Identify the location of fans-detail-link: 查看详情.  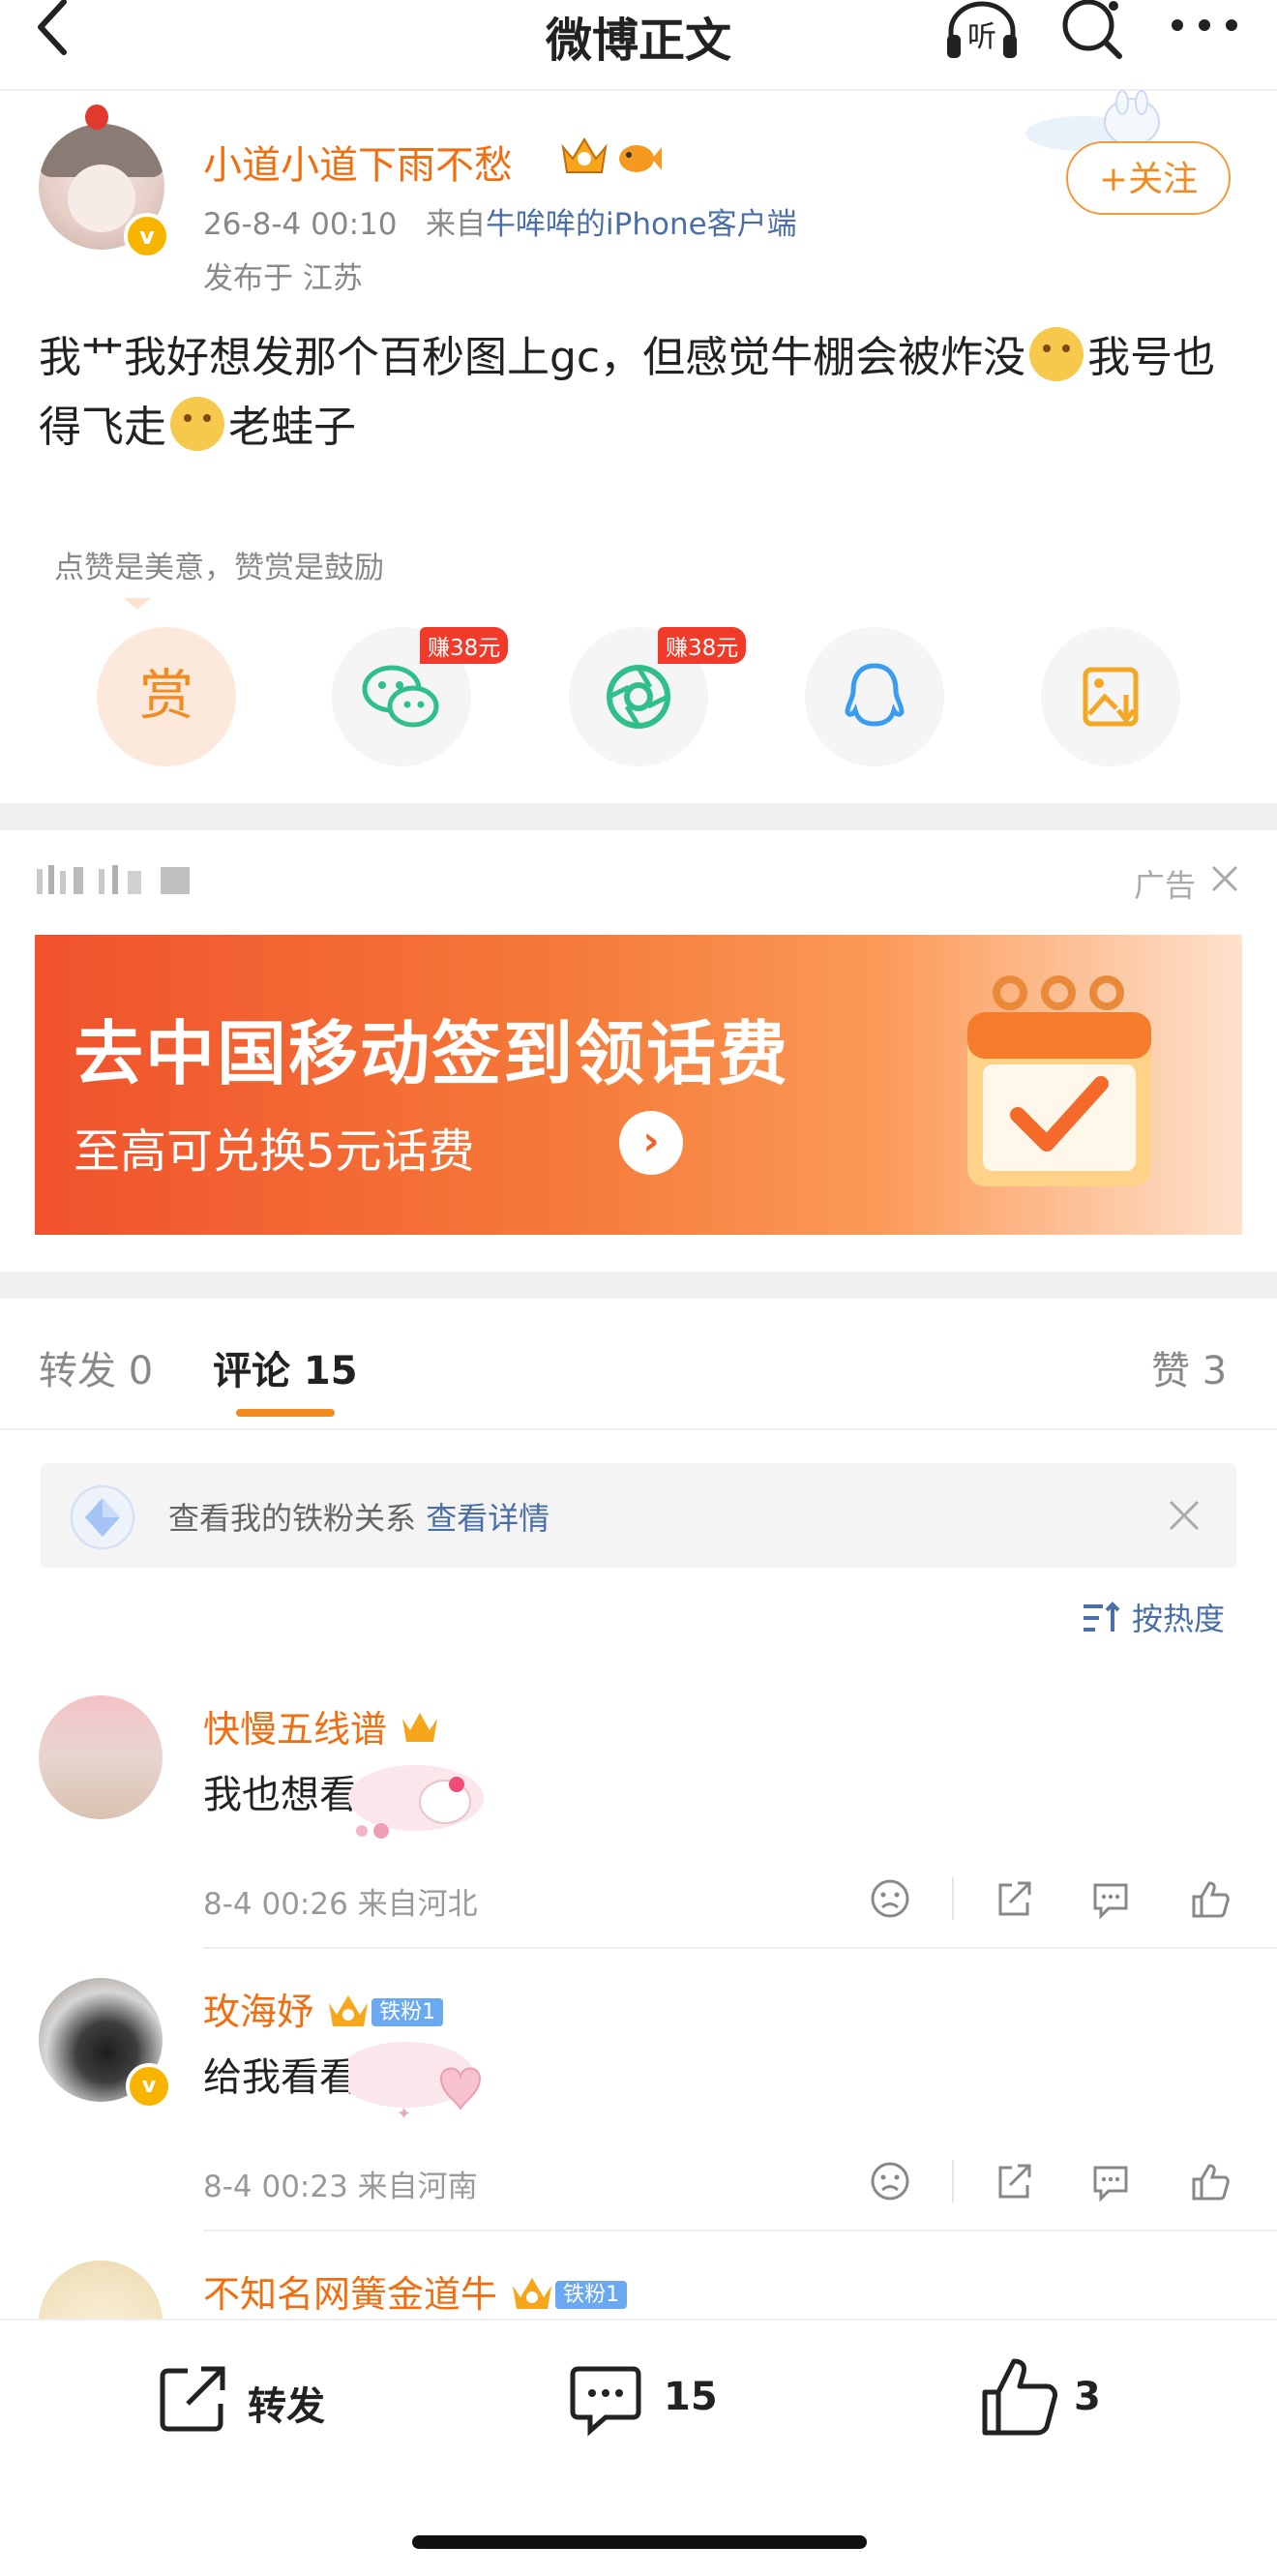
(487, 1518).